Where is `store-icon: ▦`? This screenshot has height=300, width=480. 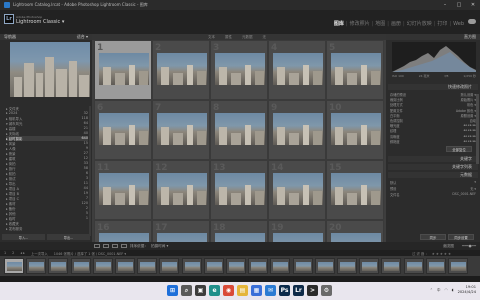
store-icon: ▦ is located at coordinates (256, 290).